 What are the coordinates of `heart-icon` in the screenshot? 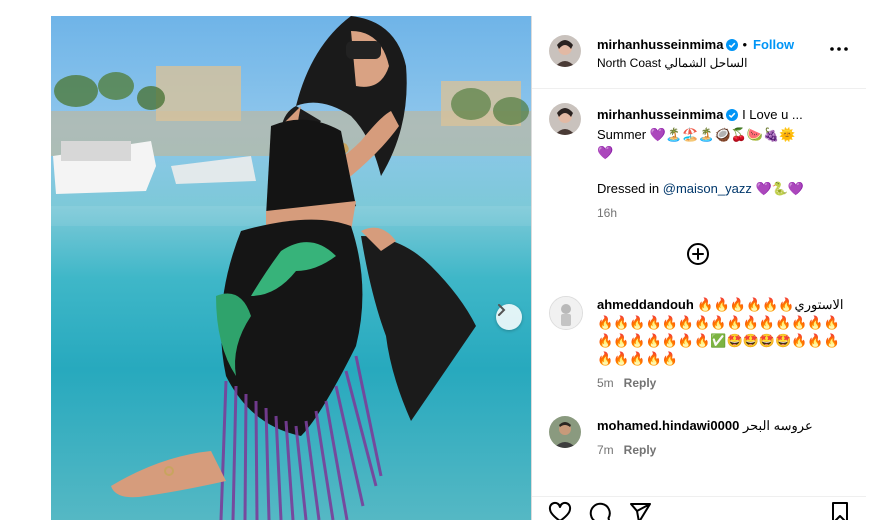 It's located at (560, 510).